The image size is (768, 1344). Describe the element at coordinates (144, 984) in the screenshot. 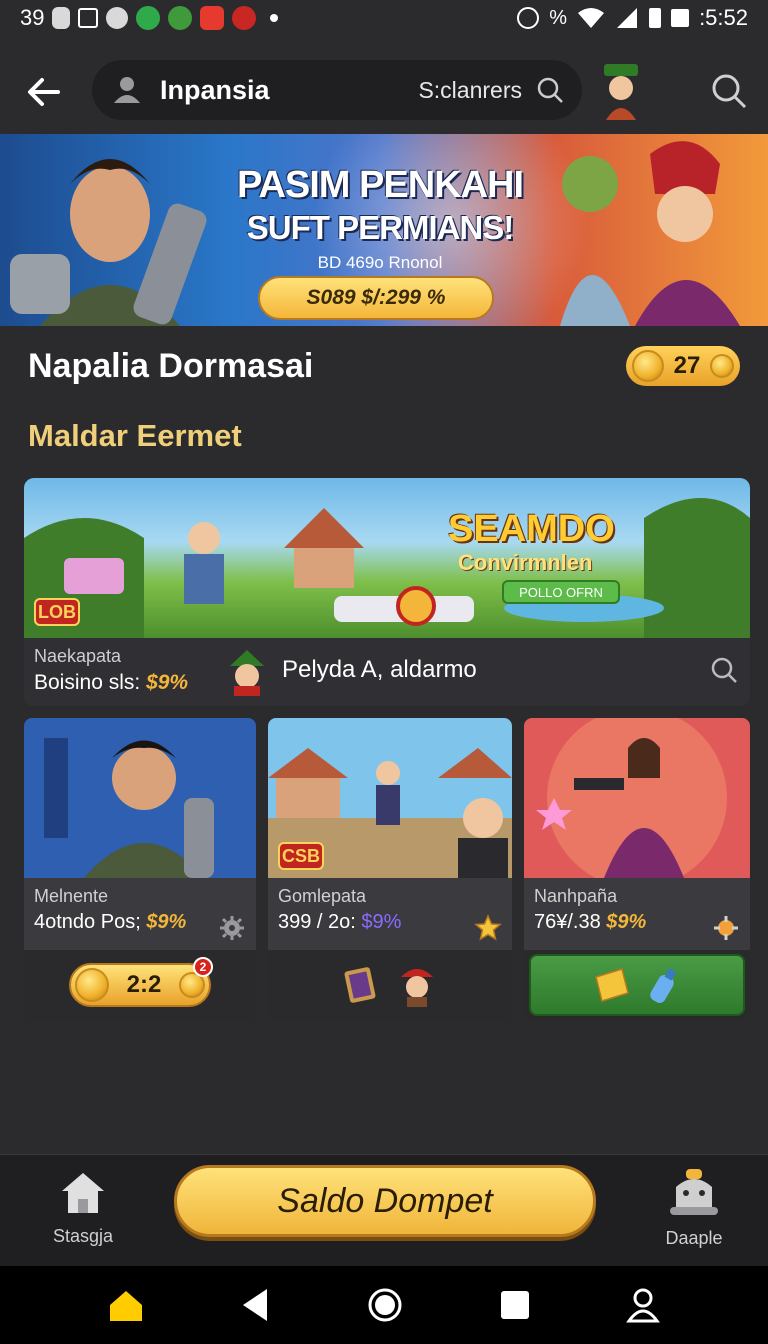

I see `coin-button-value: 2:2` at that location.